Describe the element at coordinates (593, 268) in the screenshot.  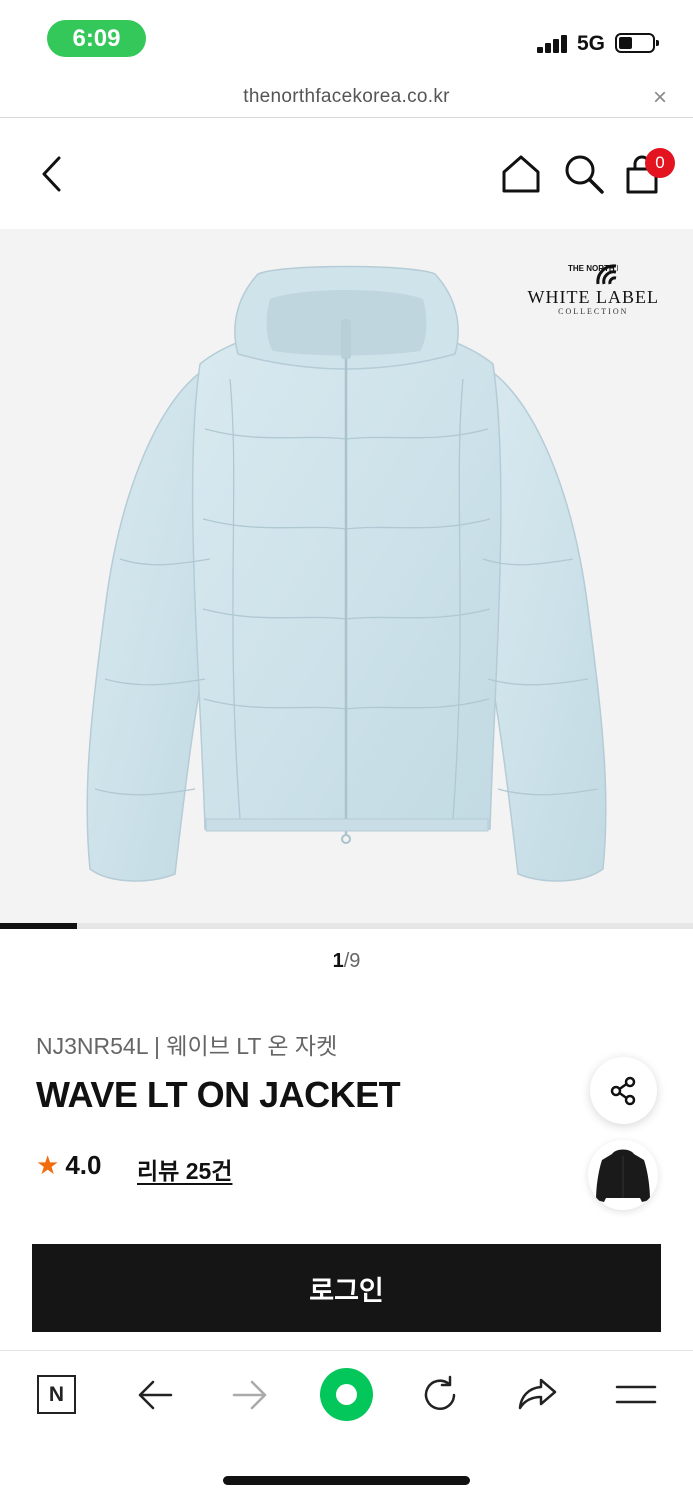
I see `brand-logo-text: THE NORTH FACE` at that location.